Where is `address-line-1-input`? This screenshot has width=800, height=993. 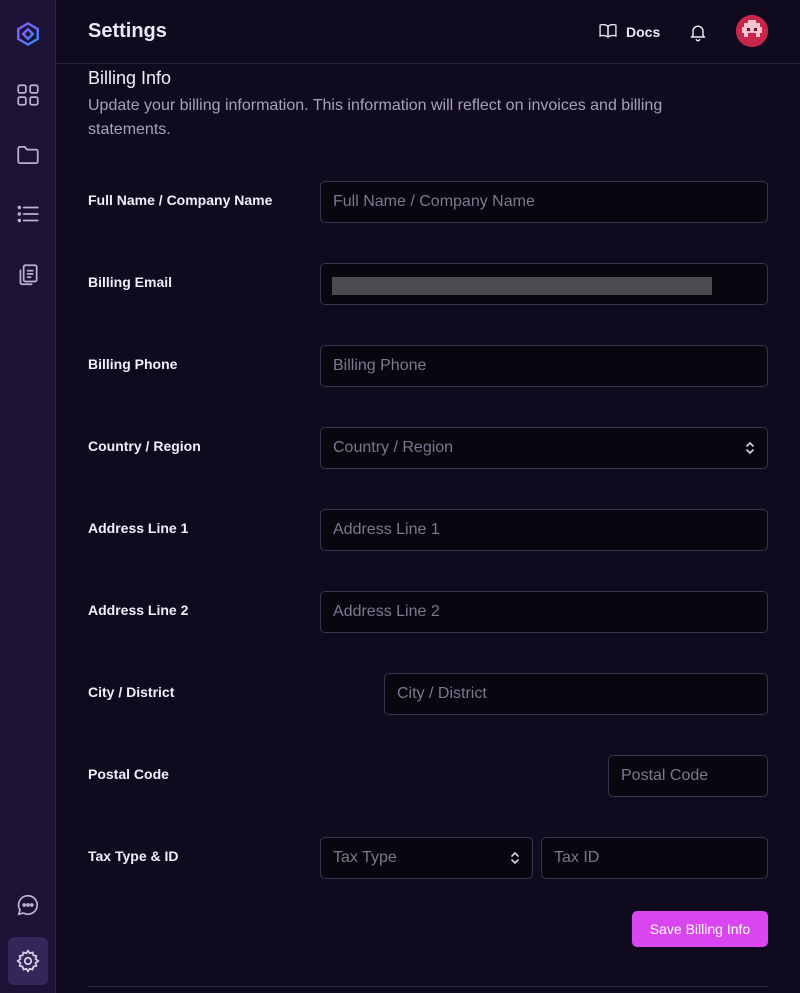
address-line-1-input is located at coordinates (544, 530).